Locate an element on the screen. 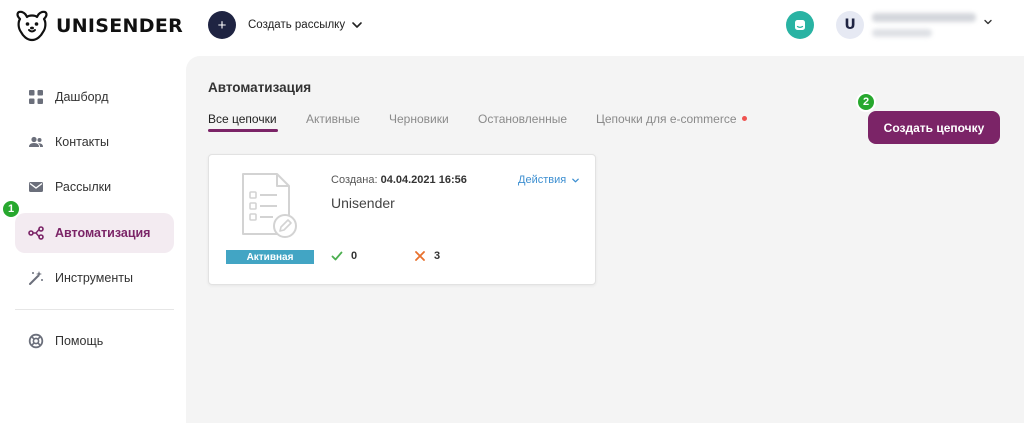 The image size is (1024, 423). sidebar-item-campaigns: Рассылки is located at coordinates (94, 187).